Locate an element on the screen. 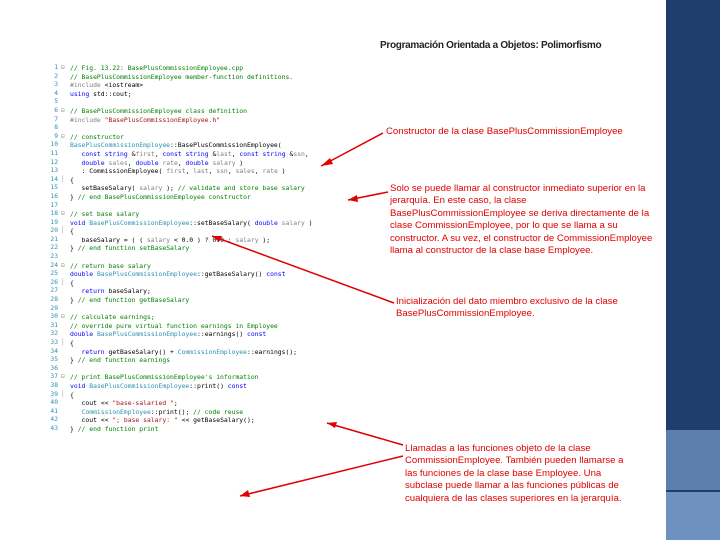  arrow-earnings is located at coordinates (365, 434).